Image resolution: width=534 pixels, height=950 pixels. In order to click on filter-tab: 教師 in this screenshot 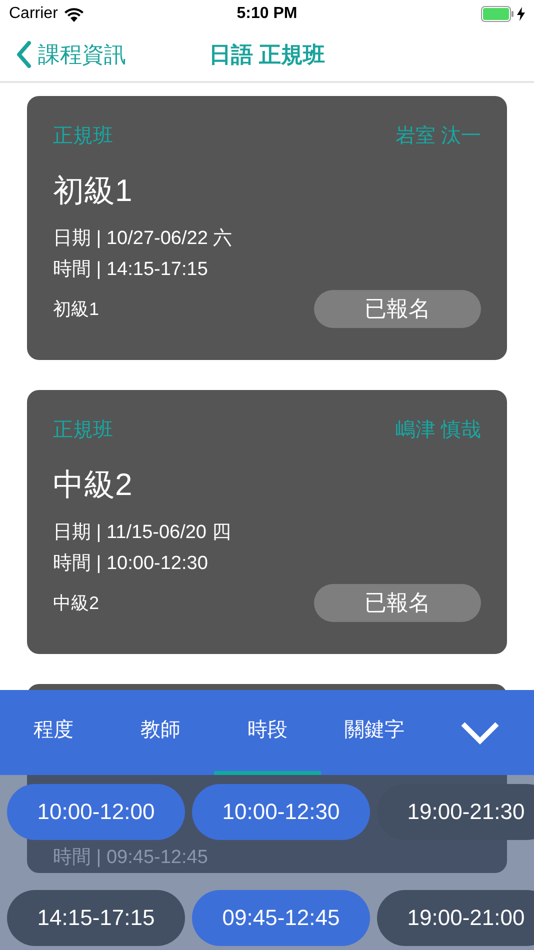, I will do `click(160, 732)`.